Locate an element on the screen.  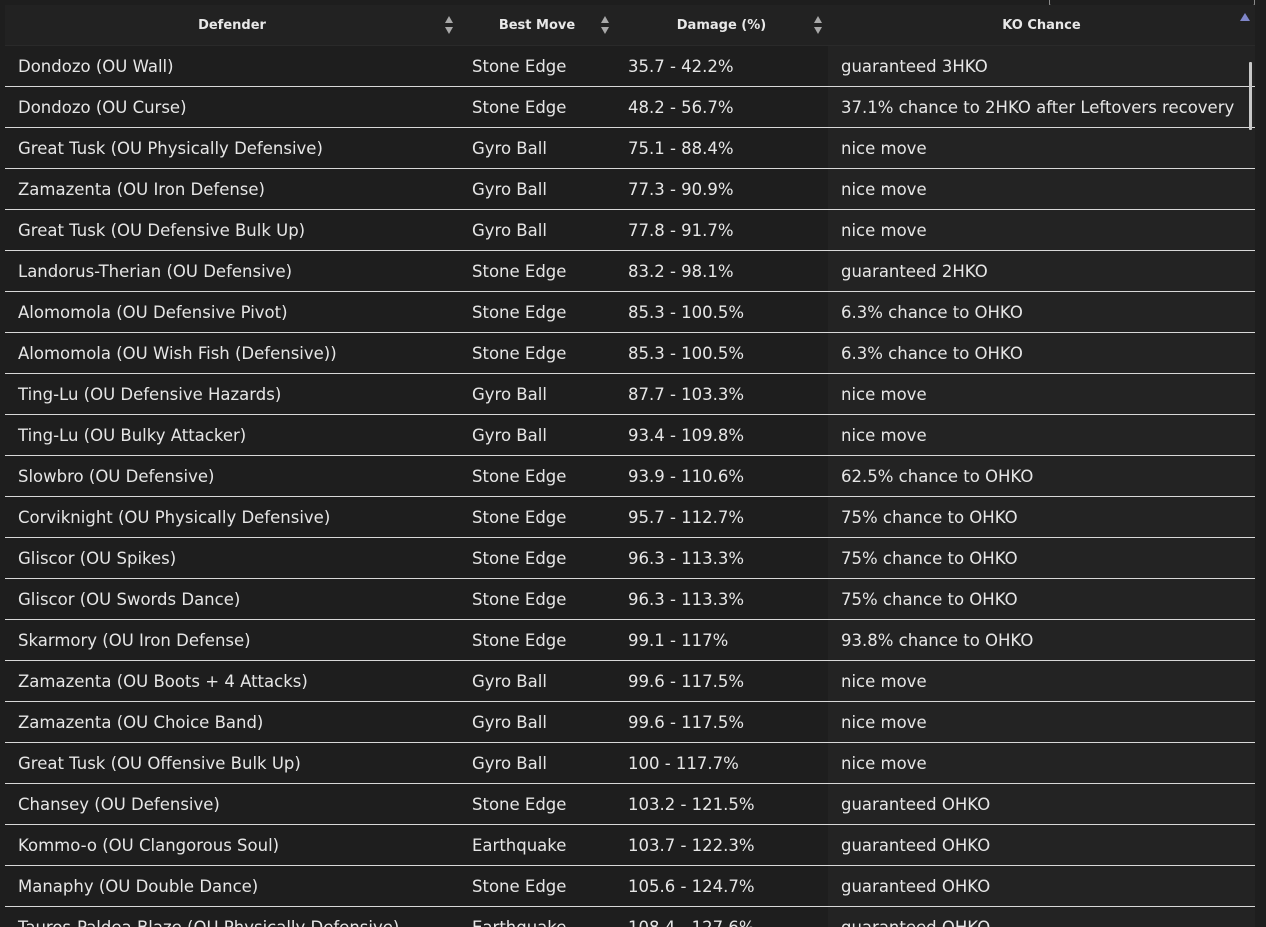
defender-cell: Slowbro (OU Defensive) is located at coordinates (232, 476).